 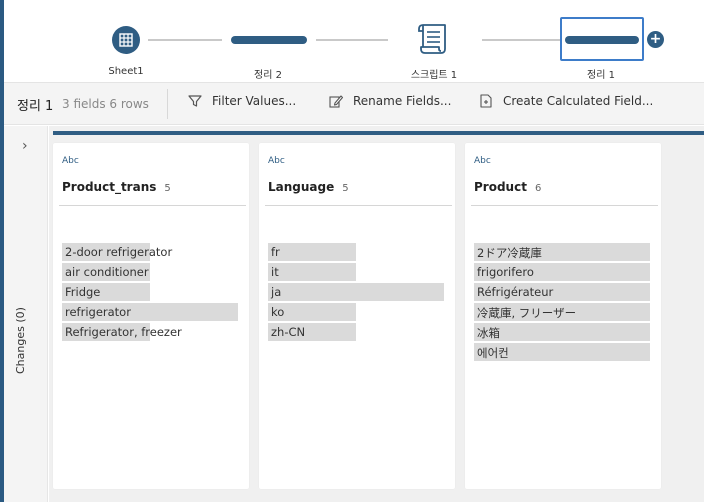 I want to click on add-step-button: +, so click(x=655, y=39).